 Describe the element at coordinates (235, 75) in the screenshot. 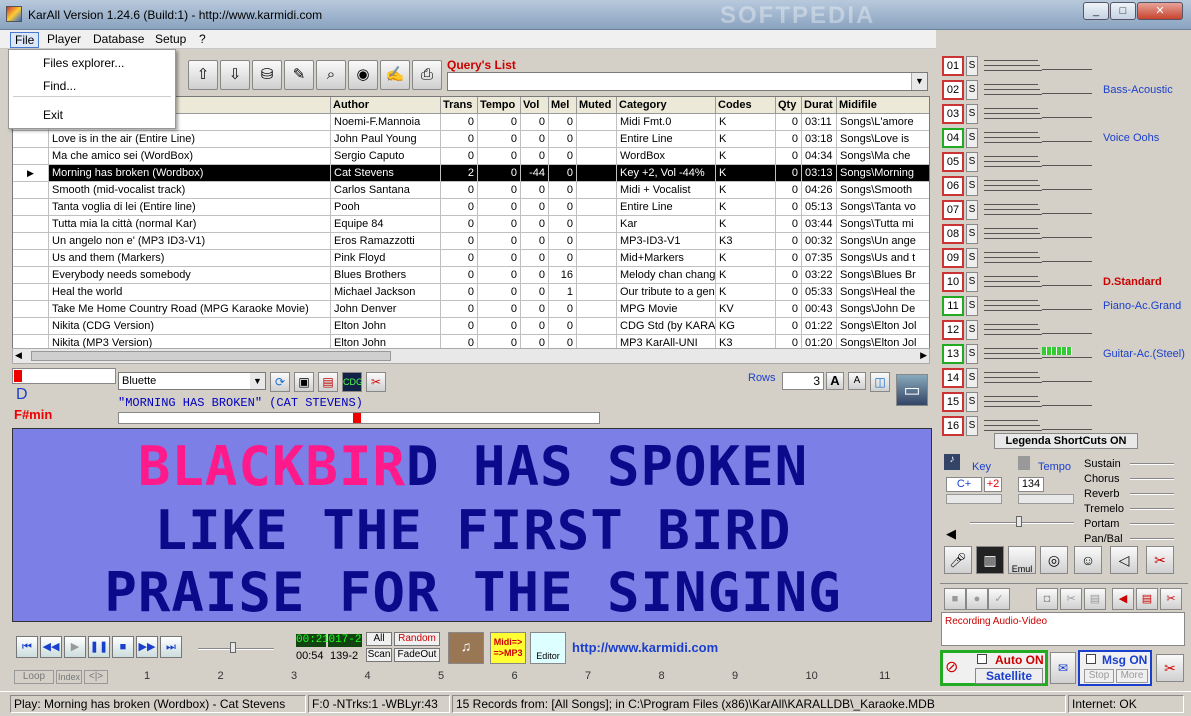

I see `download-icon: ⇩` at that location.